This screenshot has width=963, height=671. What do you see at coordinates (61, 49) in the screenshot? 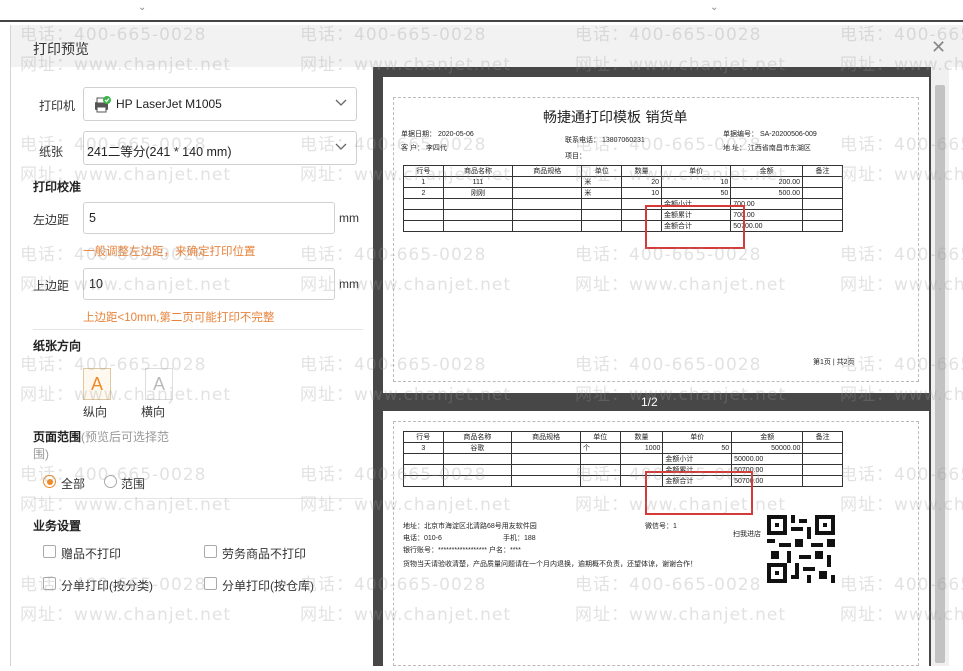
I see `dialog-title: 打印预览` at bounding box center [61, 49].